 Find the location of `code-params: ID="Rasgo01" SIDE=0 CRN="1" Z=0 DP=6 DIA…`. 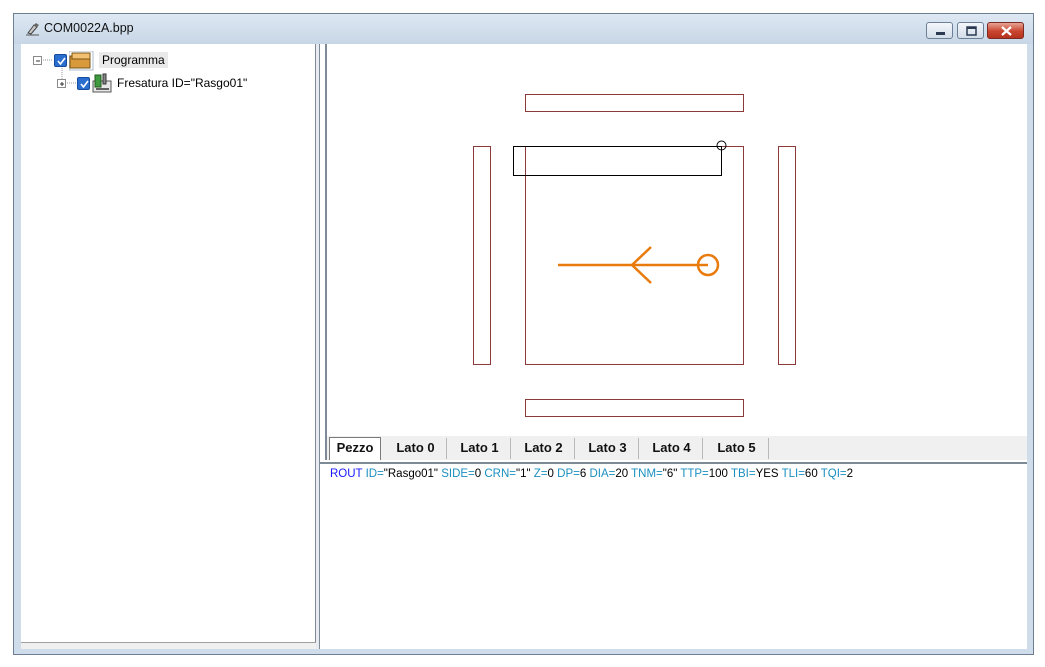

code-params: ID="Rasgo01" SIDE=0 CRN="1" Z=0 DP=6 DIA… is located at coordinates (609, 474).